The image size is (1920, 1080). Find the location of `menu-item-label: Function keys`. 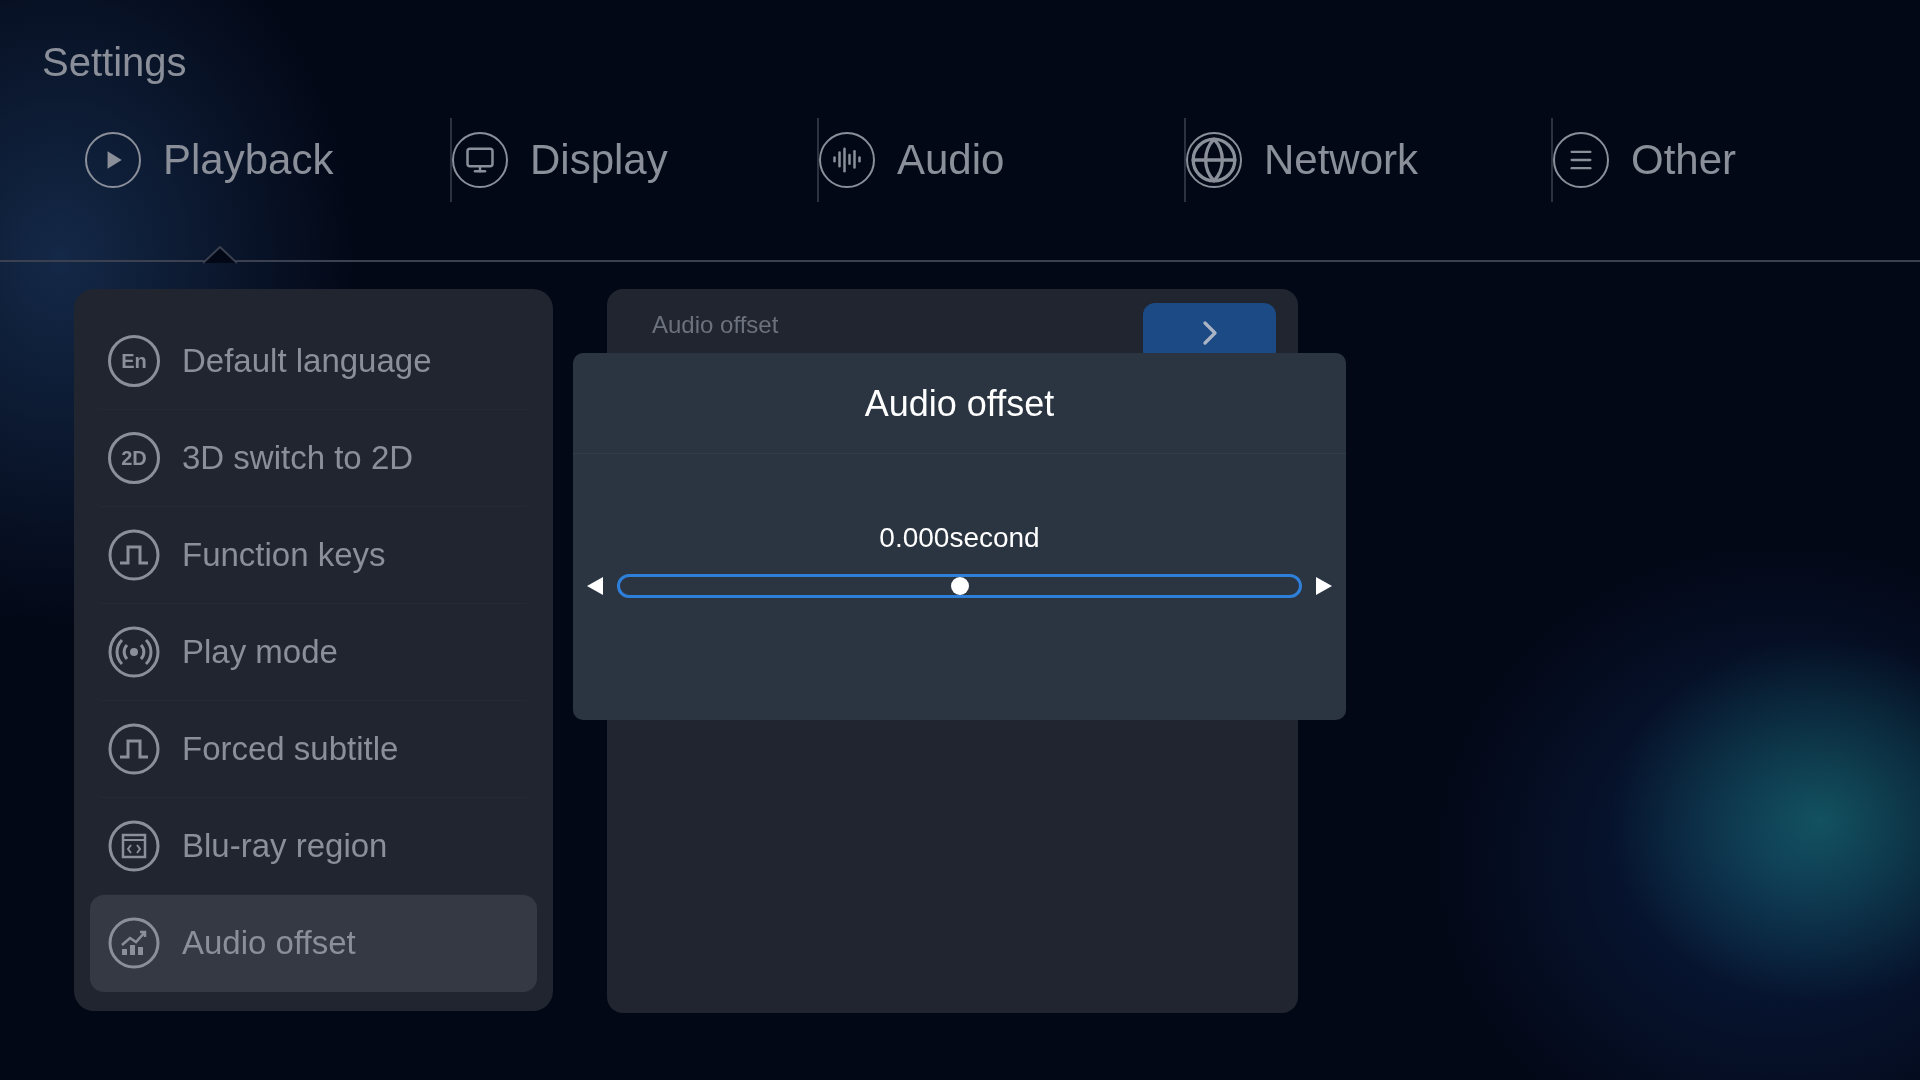

menu-item-label: Function keys is located at coordinates (284, 555).